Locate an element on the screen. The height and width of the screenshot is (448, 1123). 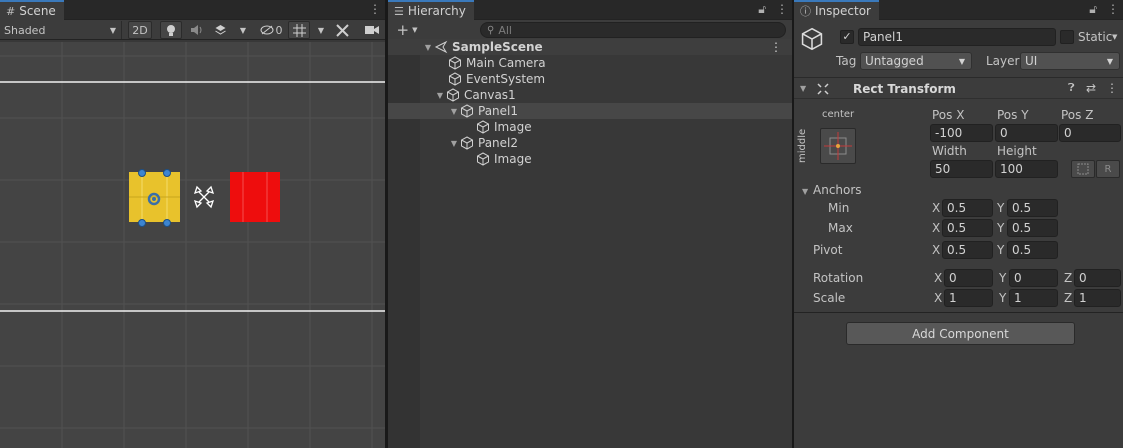
tab-inspector: ⓘ Inspector is located at coordinates (836, 10).